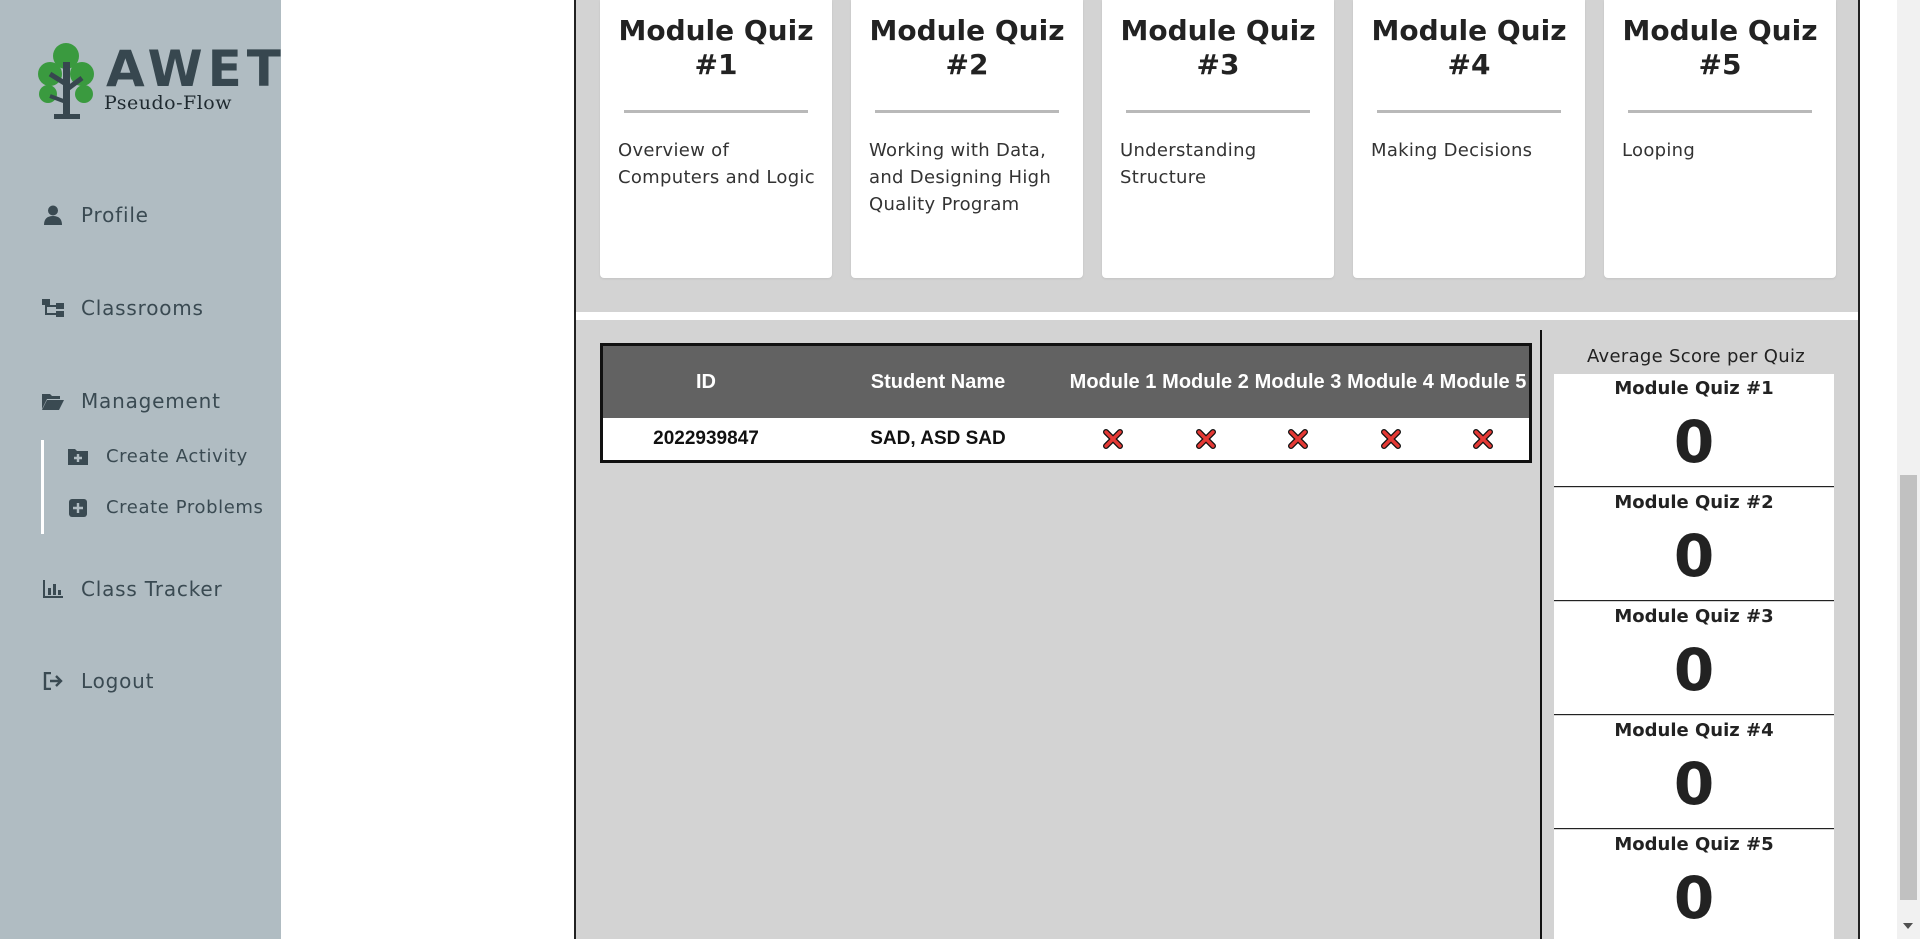 The image size is (1920, 939). What do you see at coordinates (1541, 634) in the screenshot?
I see `stats-divider` at bounding box center [1541, 634].